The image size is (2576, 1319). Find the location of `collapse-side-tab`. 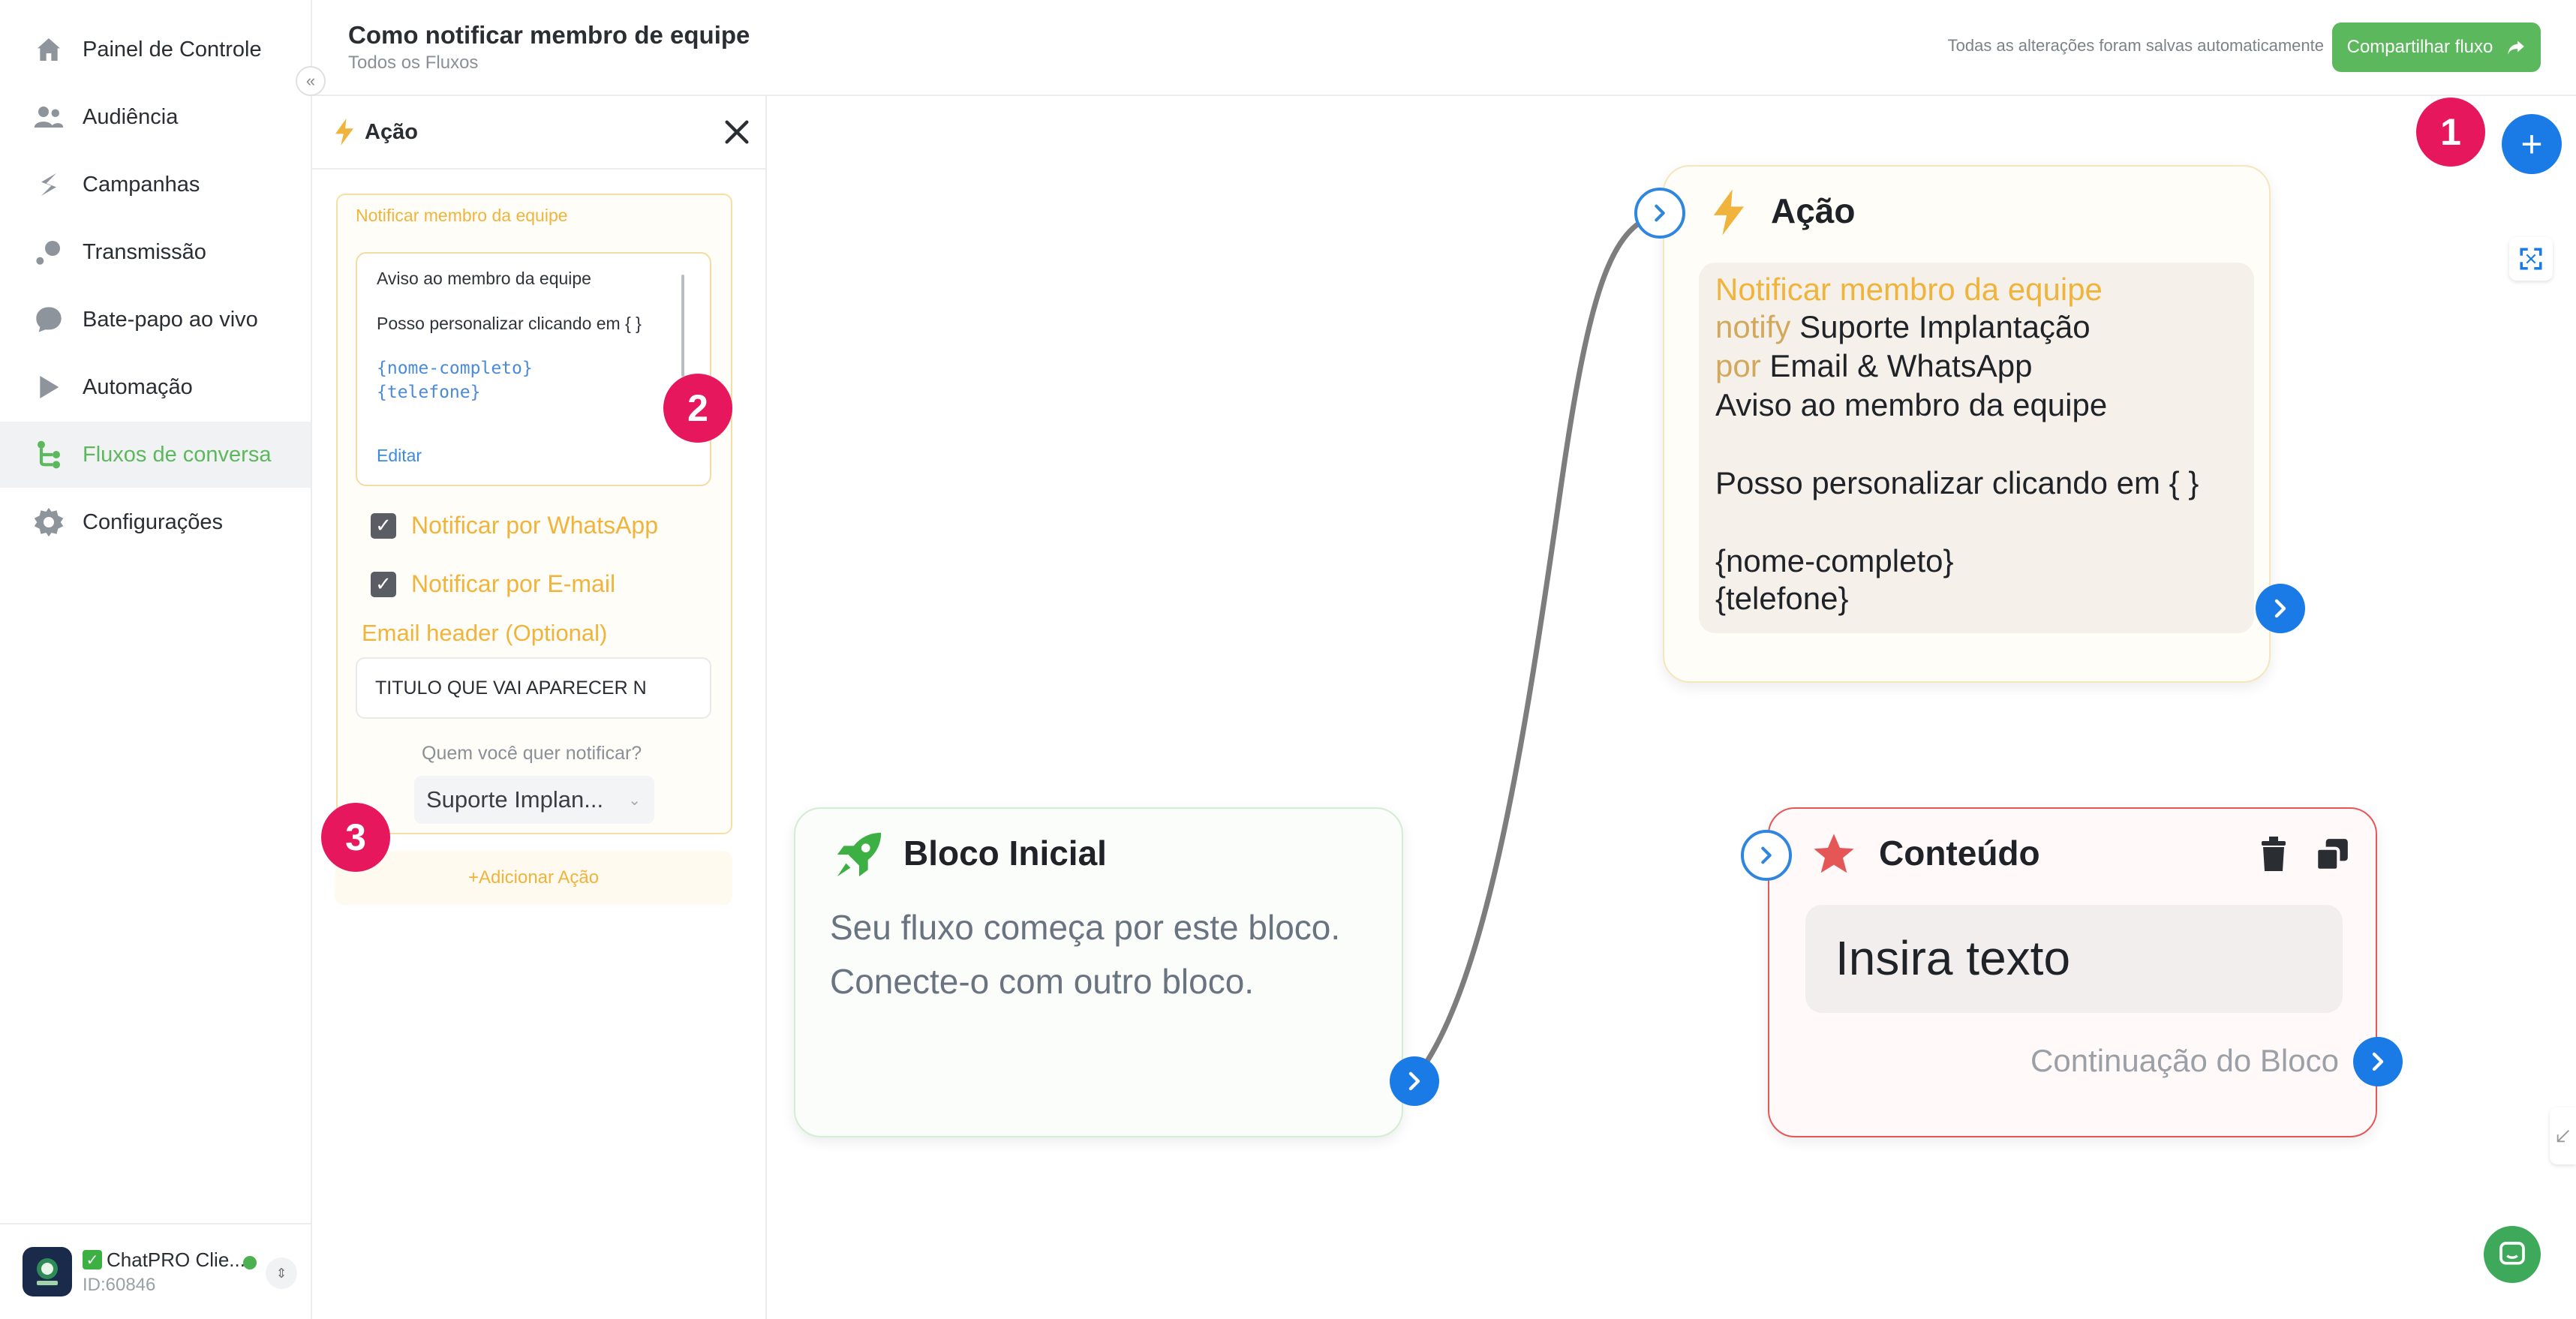

collapse-side-tab is located at coordinates (2563, 1135).